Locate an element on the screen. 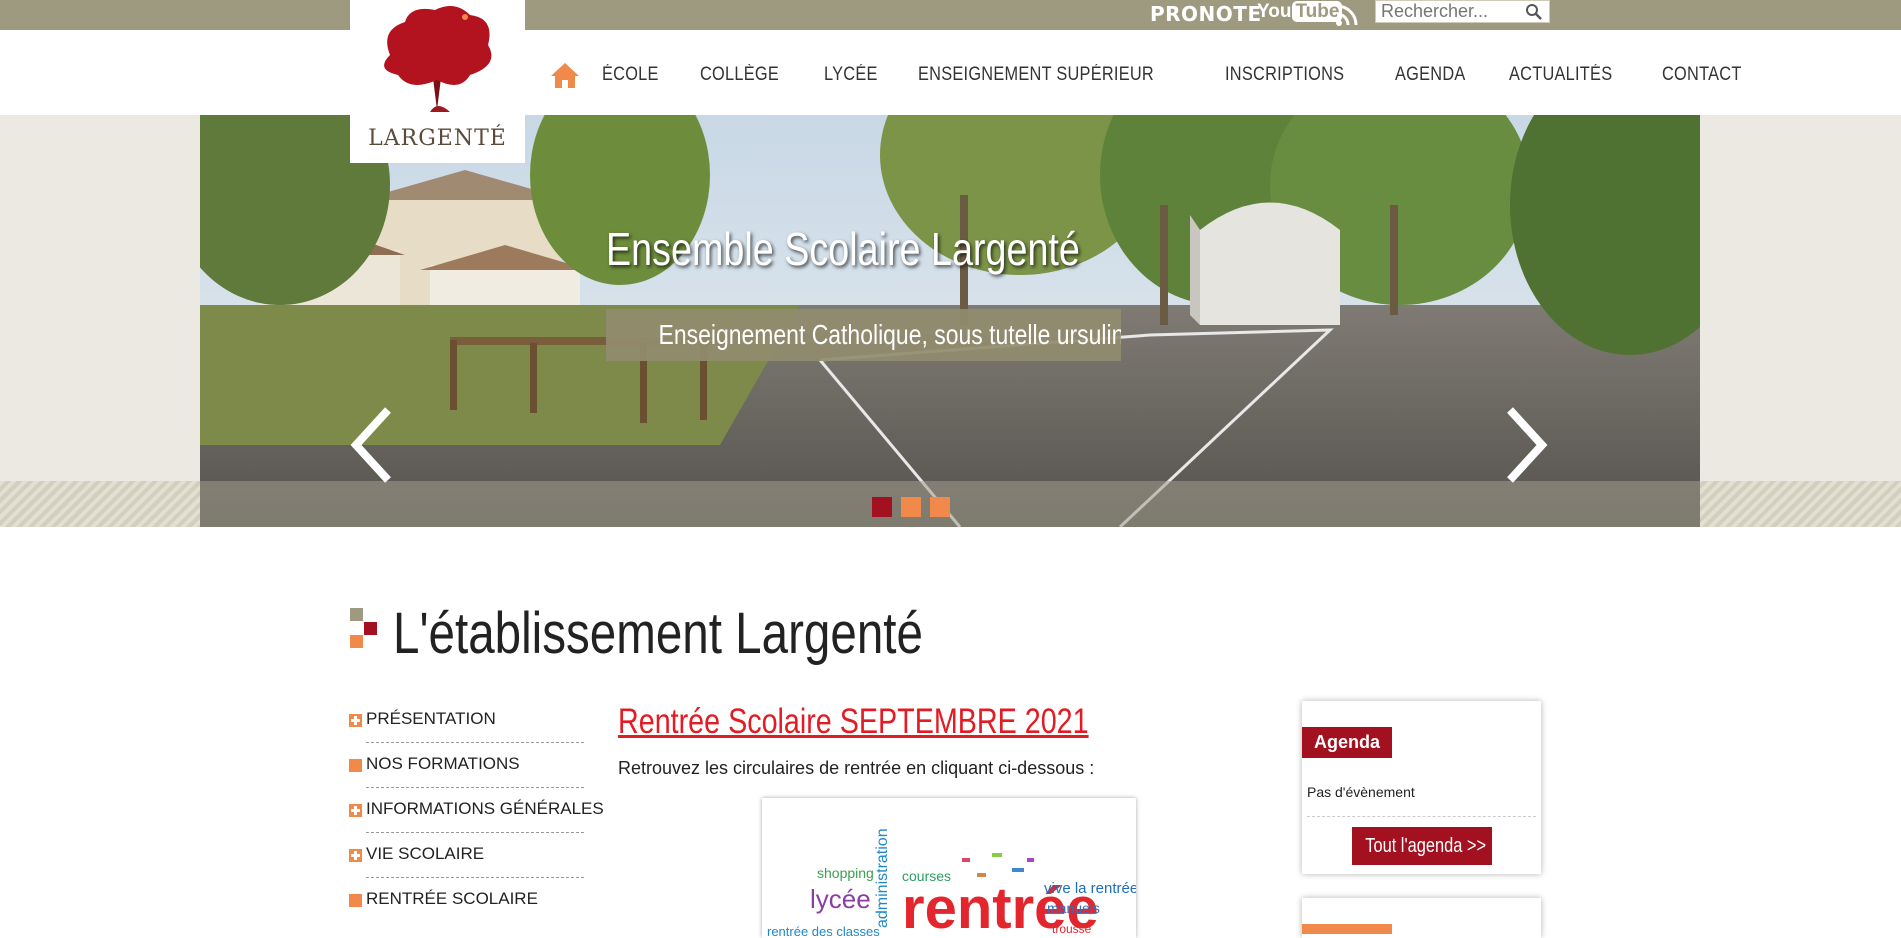 The height and width of the screenshot is (938, 1901). top-bar: PRONOTE You Tube is located at coordinates (950, 15).